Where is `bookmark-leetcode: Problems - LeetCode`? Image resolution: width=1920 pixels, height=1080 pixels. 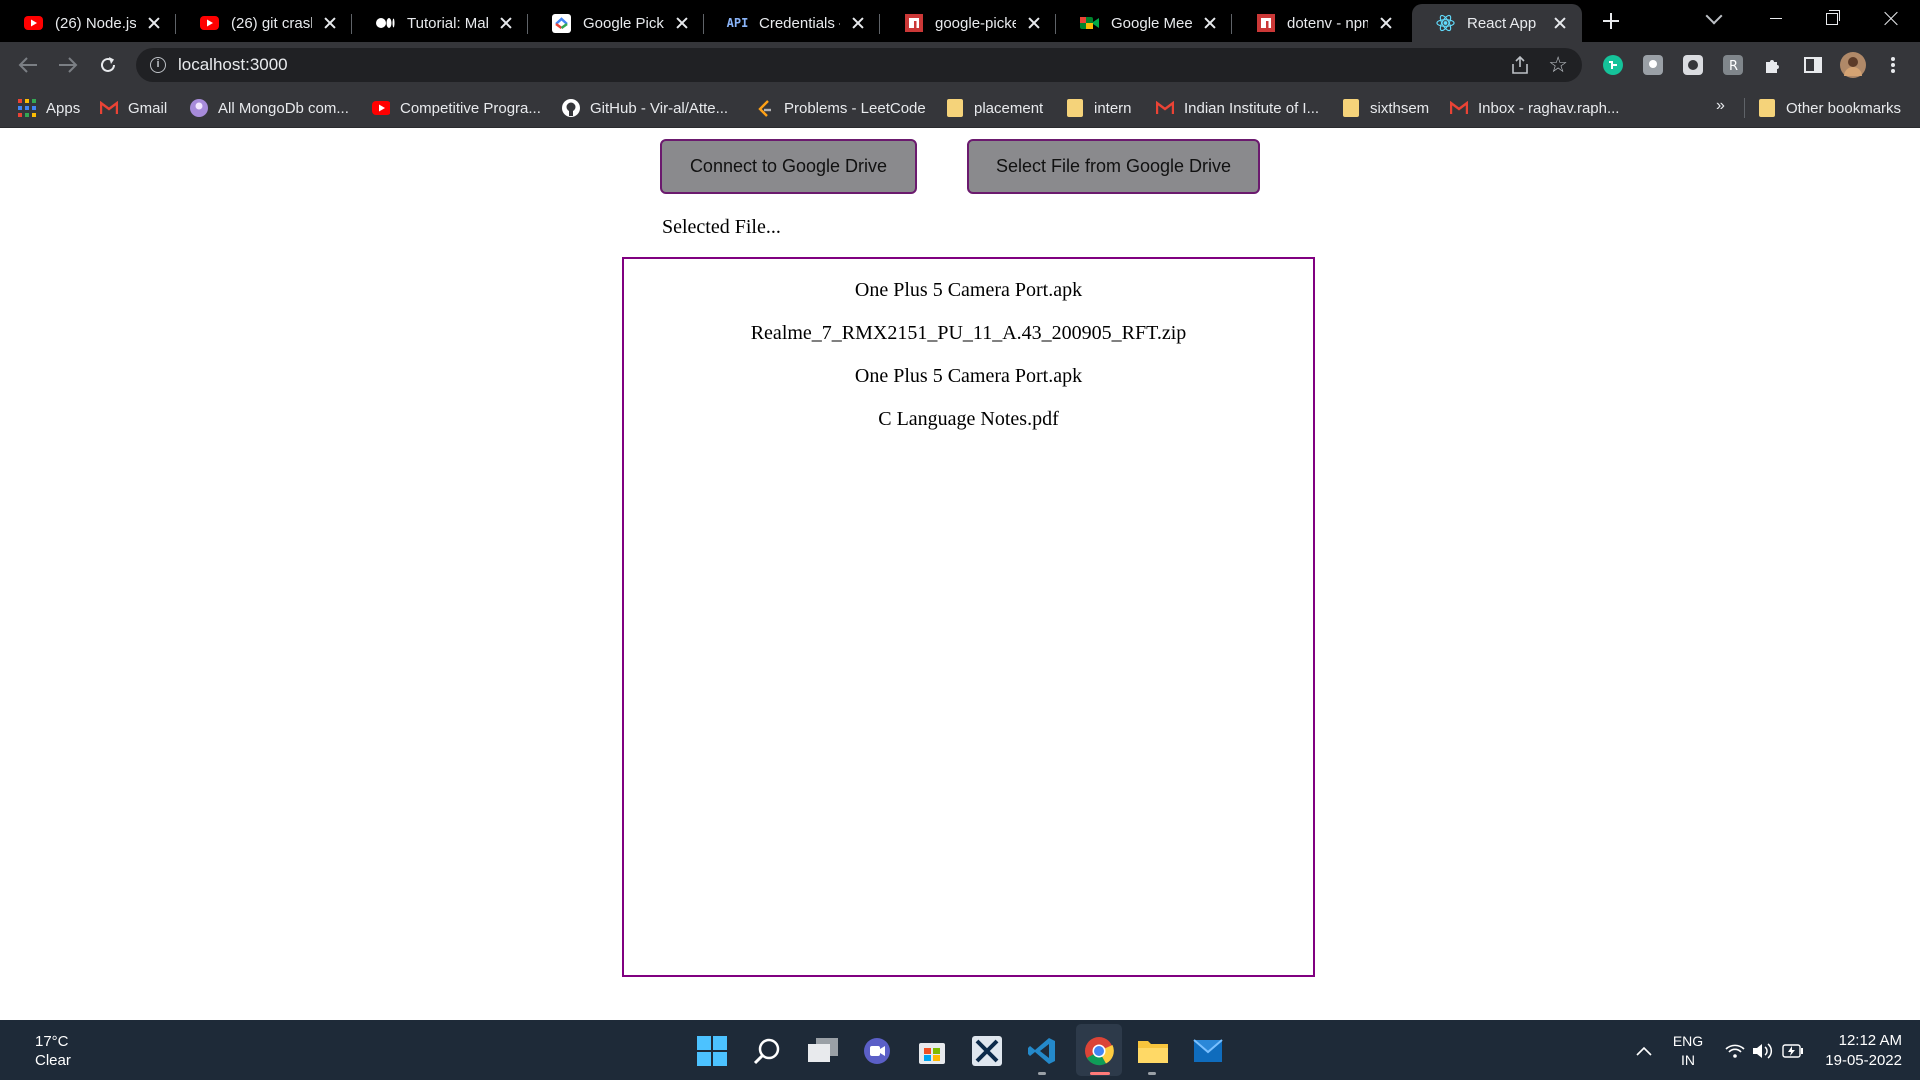
bookmark-leetcode: Problems - LeetCode is located at coordinates (841, 108).